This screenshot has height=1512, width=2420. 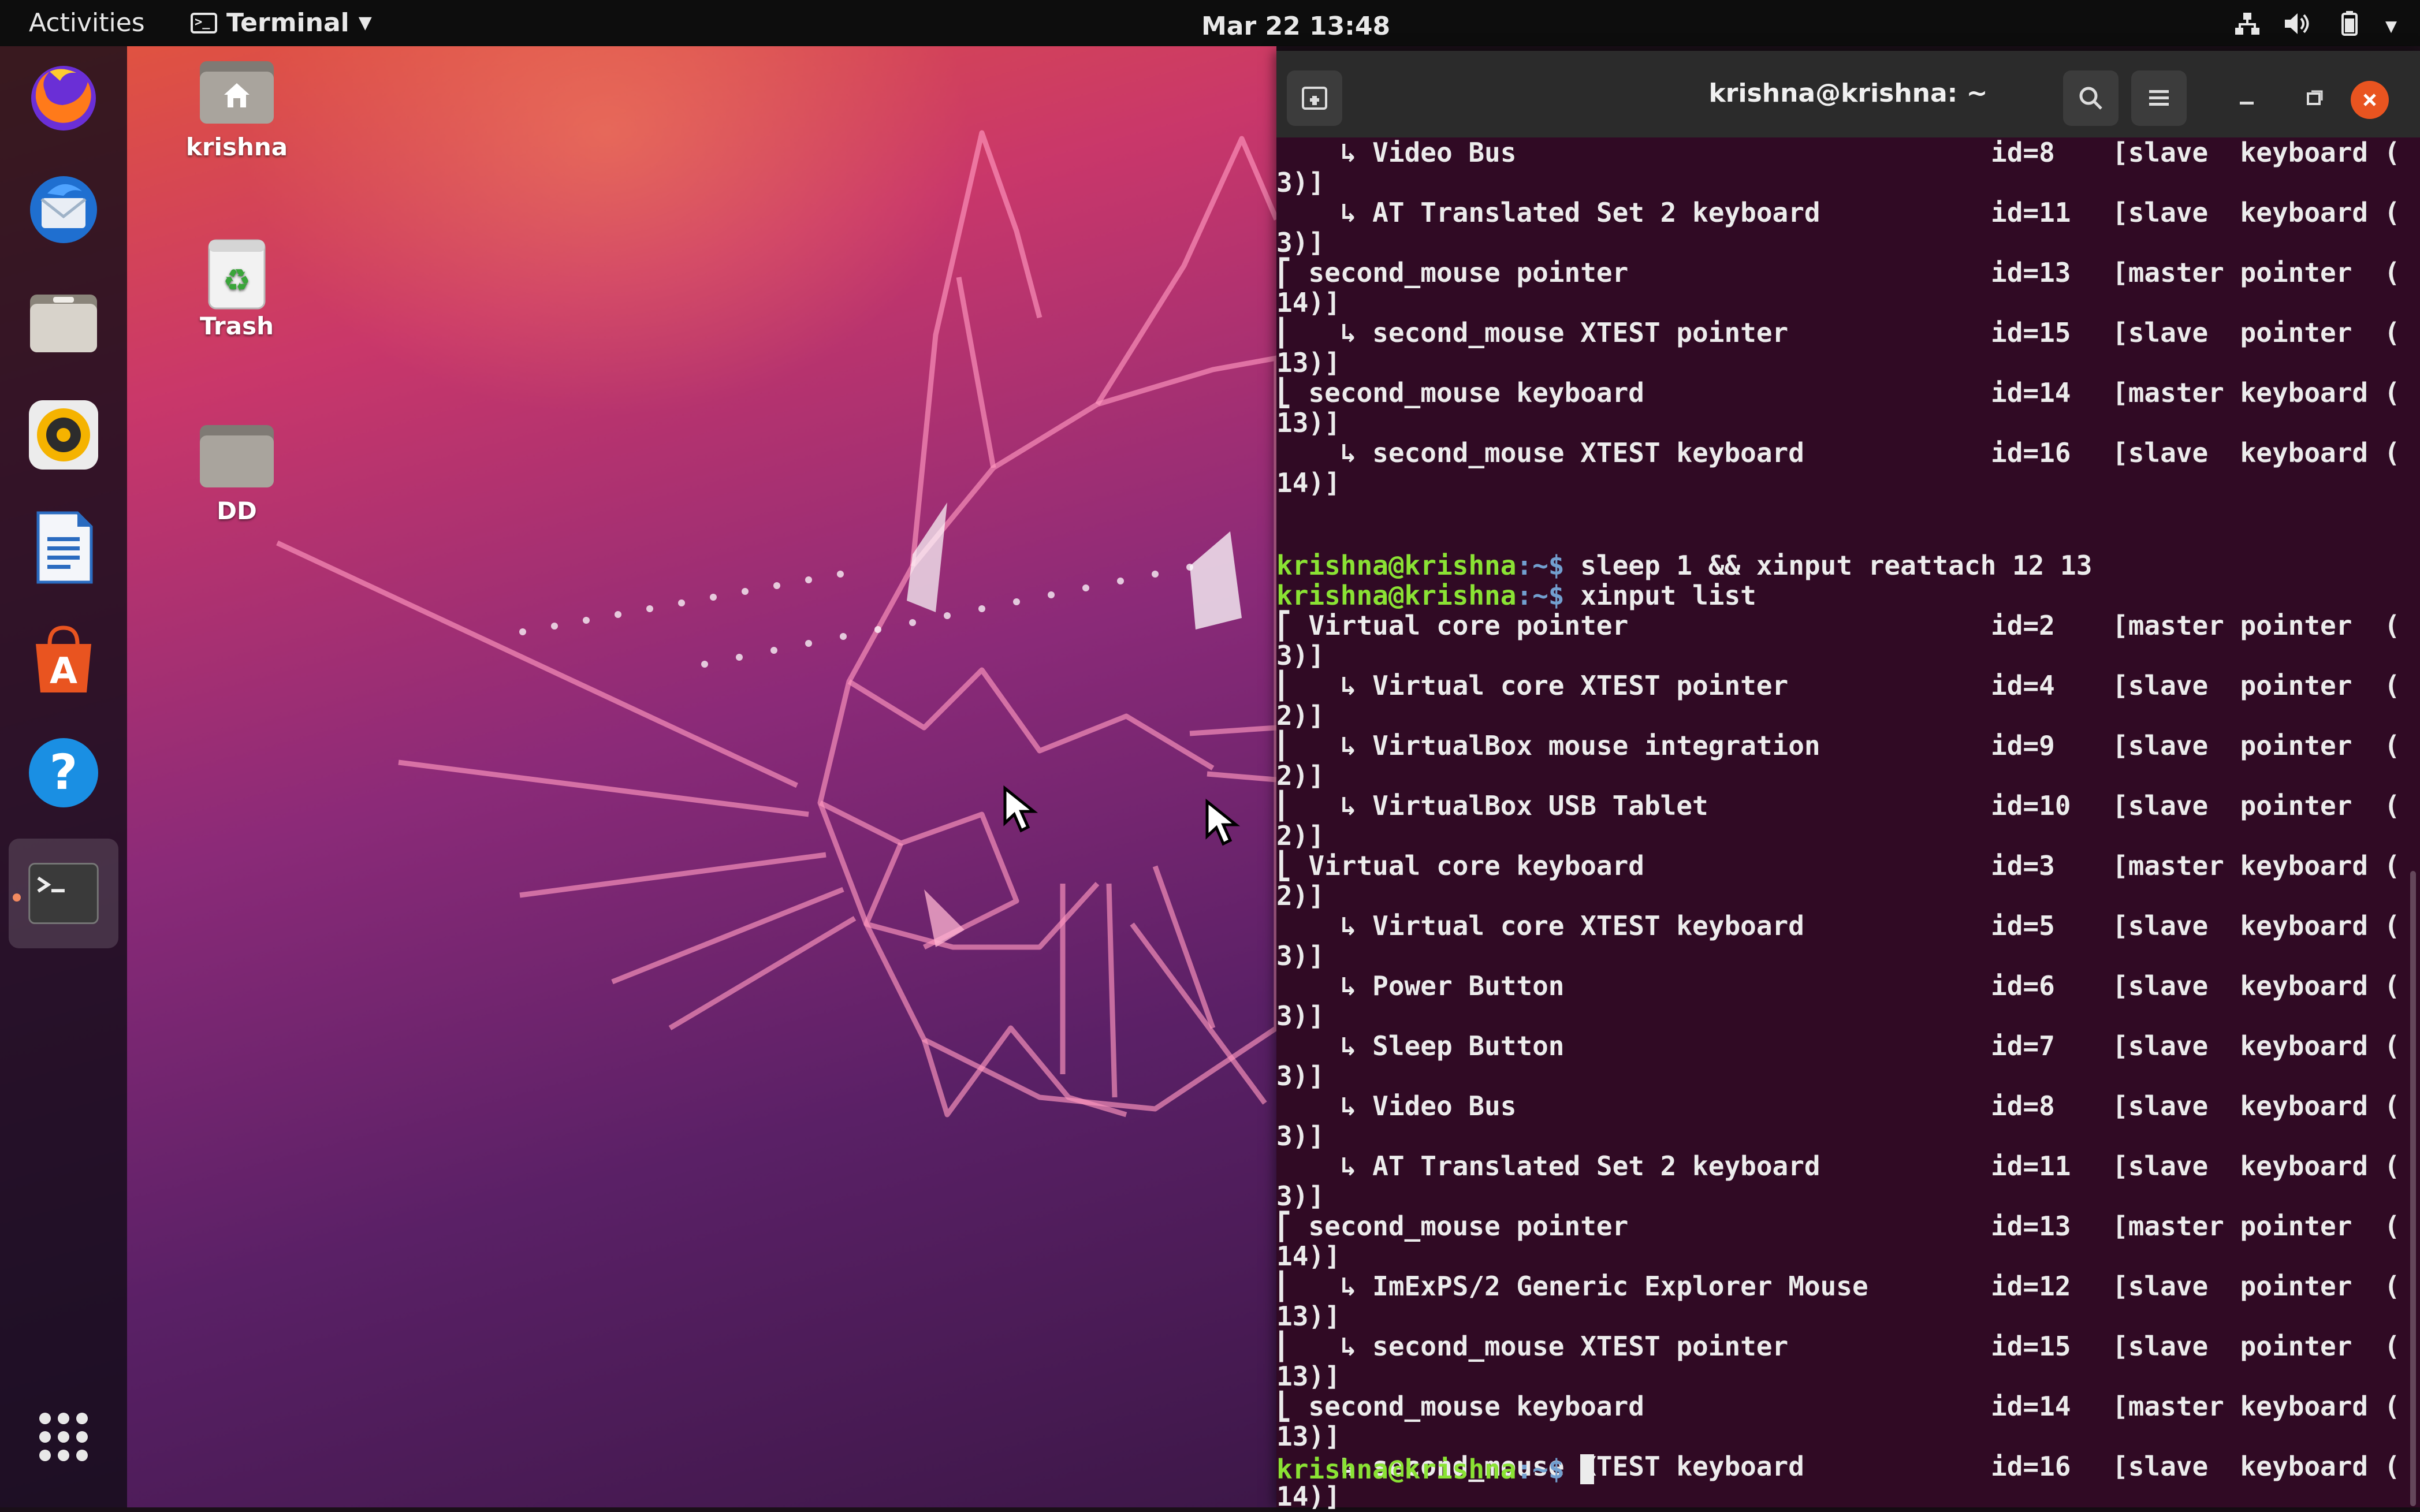 What do you see at coordinates (1295, 26) in the screenshot?
I see `clock: Mar 22 13:48` at bounding box center [1295, 26].